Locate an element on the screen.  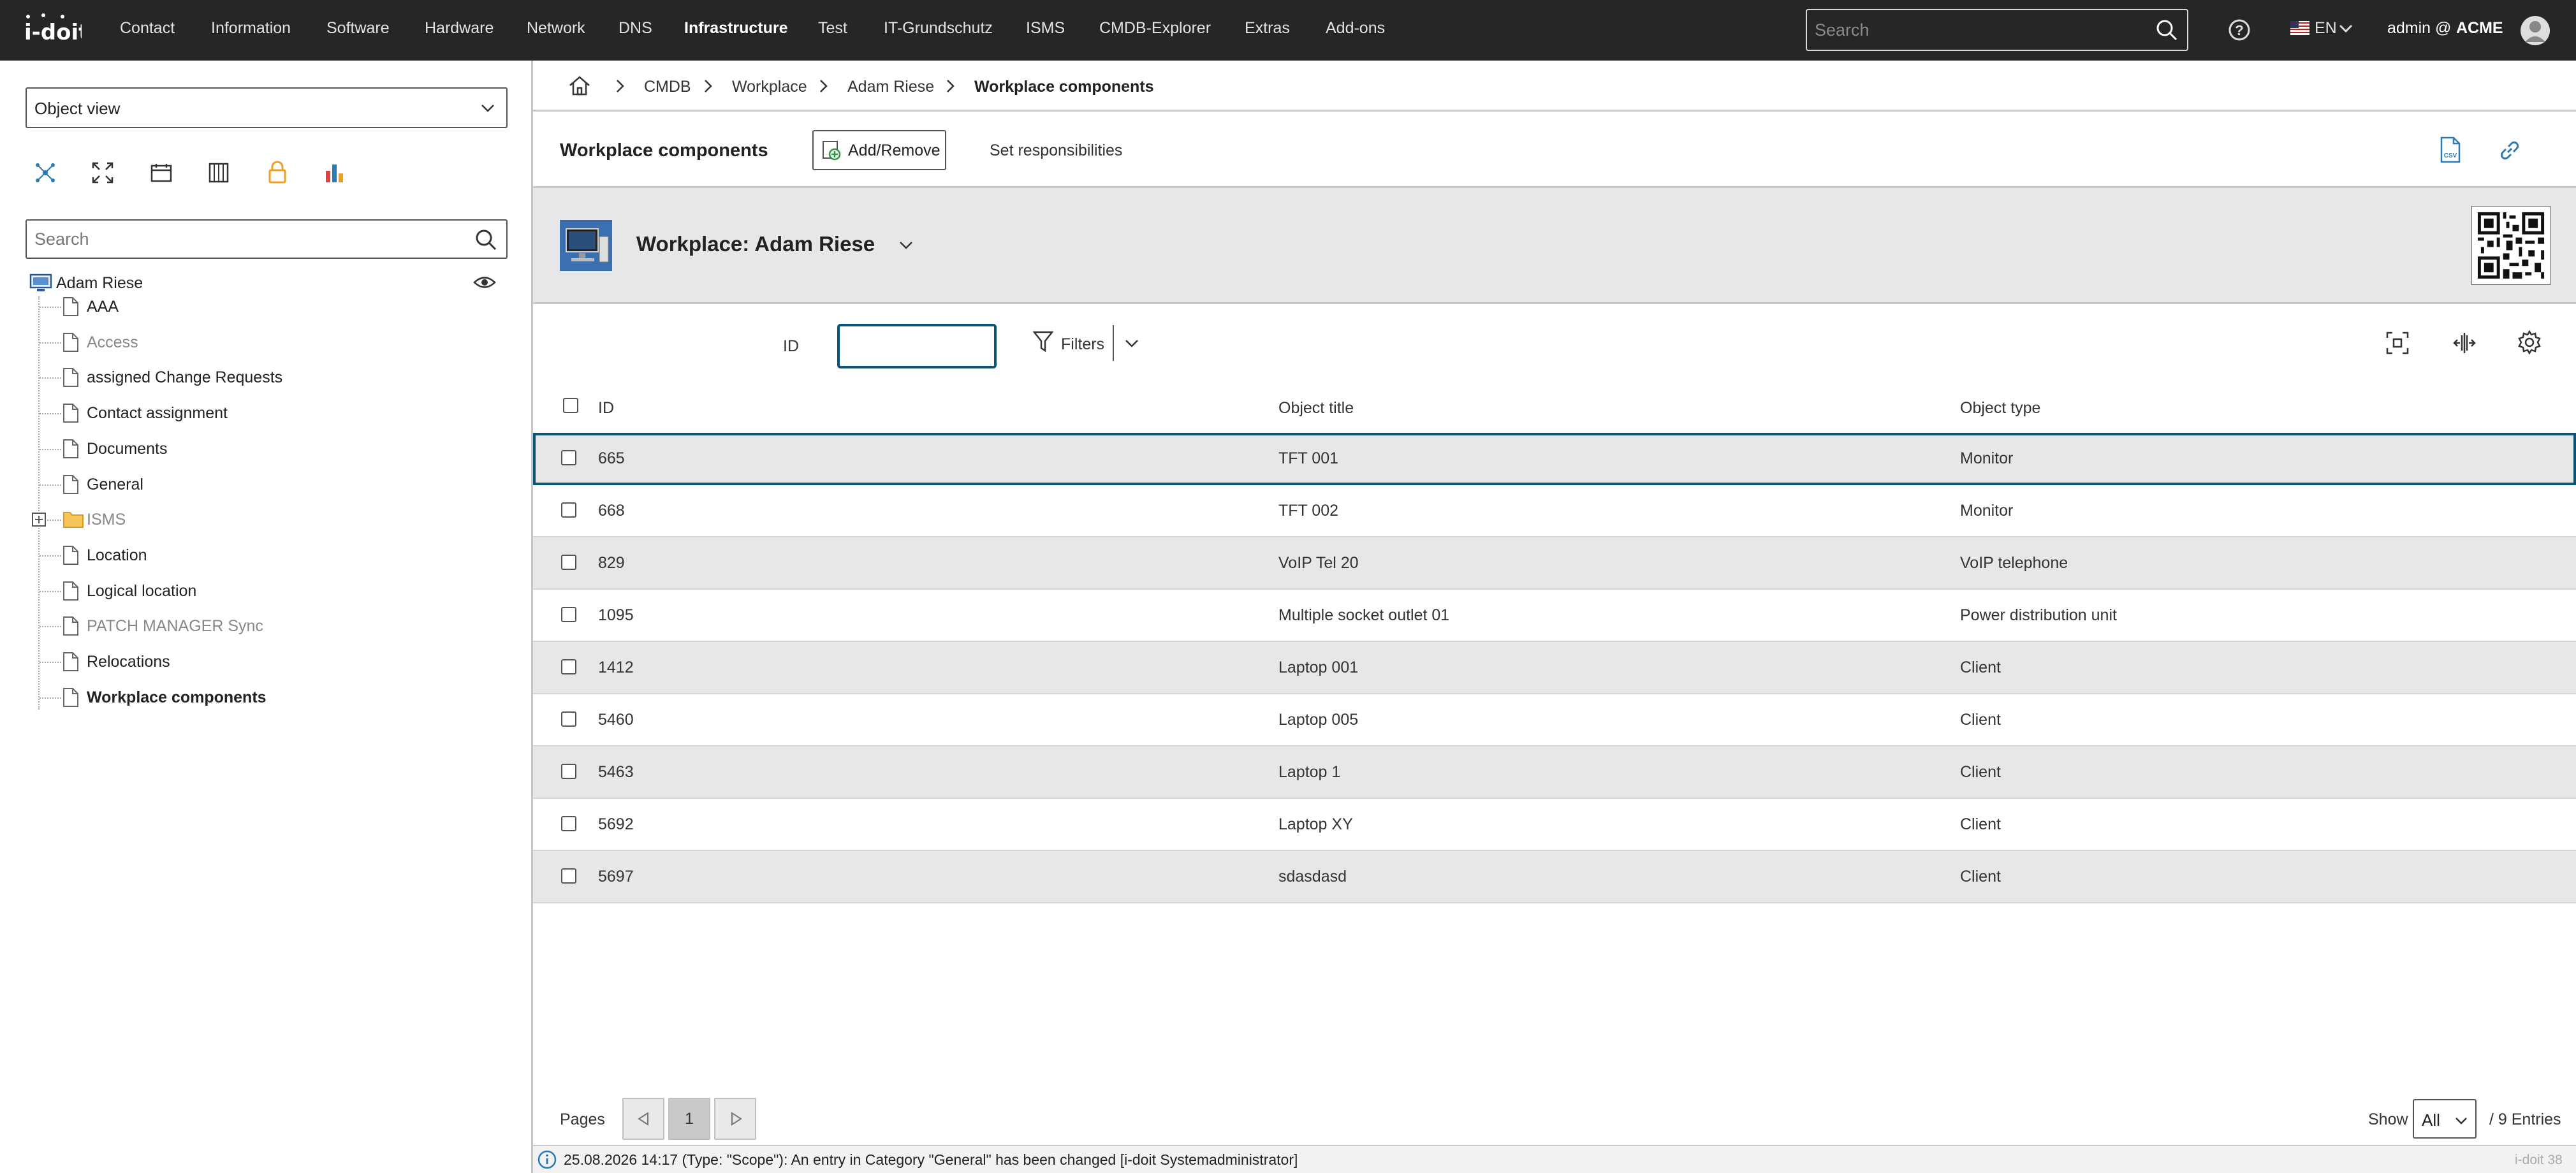
view-select: Object view is located at coordinates (267, 107).